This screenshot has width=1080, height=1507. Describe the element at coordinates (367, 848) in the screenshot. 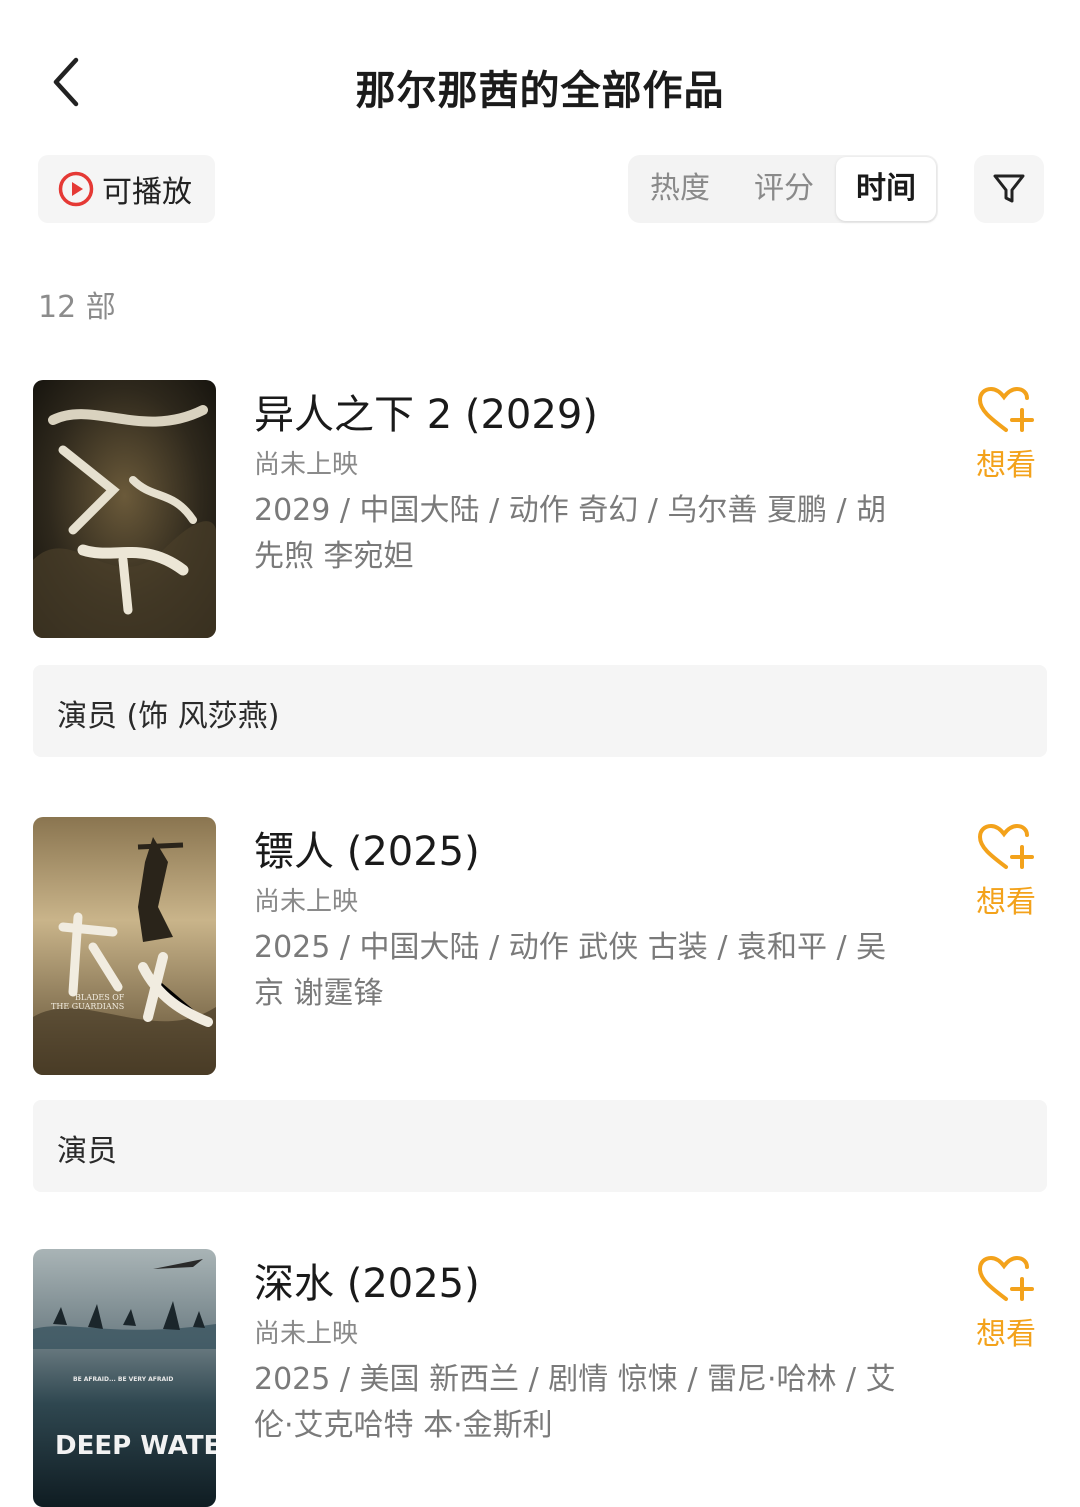

I see `work-title: 镖人 (2025)` at that location.